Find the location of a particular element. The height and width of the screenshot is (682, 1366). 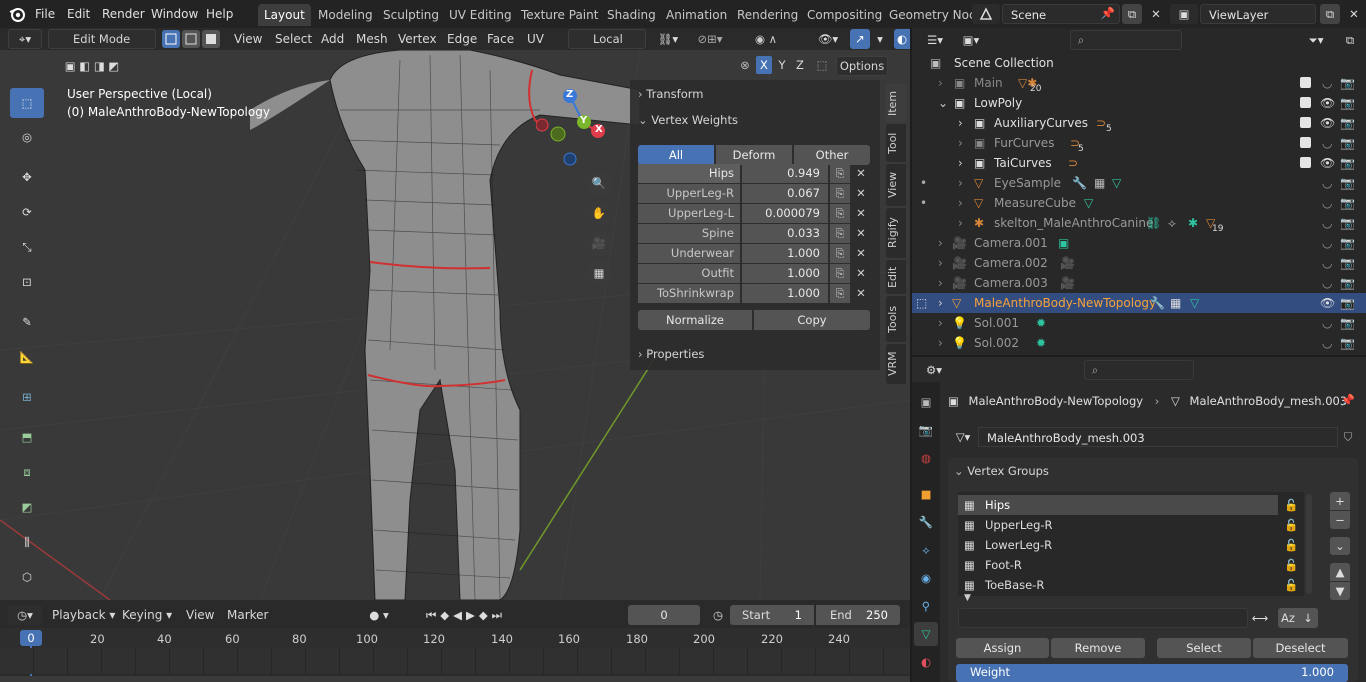

pivot-icon: ⛓▾ is located at coordinates (668, 39).